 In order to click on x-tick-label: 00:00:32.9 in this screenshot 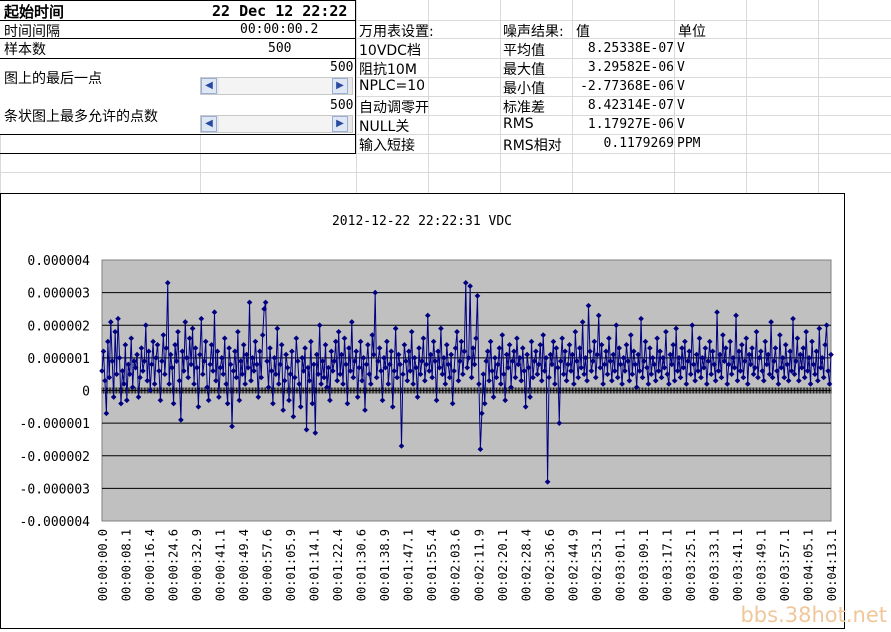, I will do `click(197, 565)`.